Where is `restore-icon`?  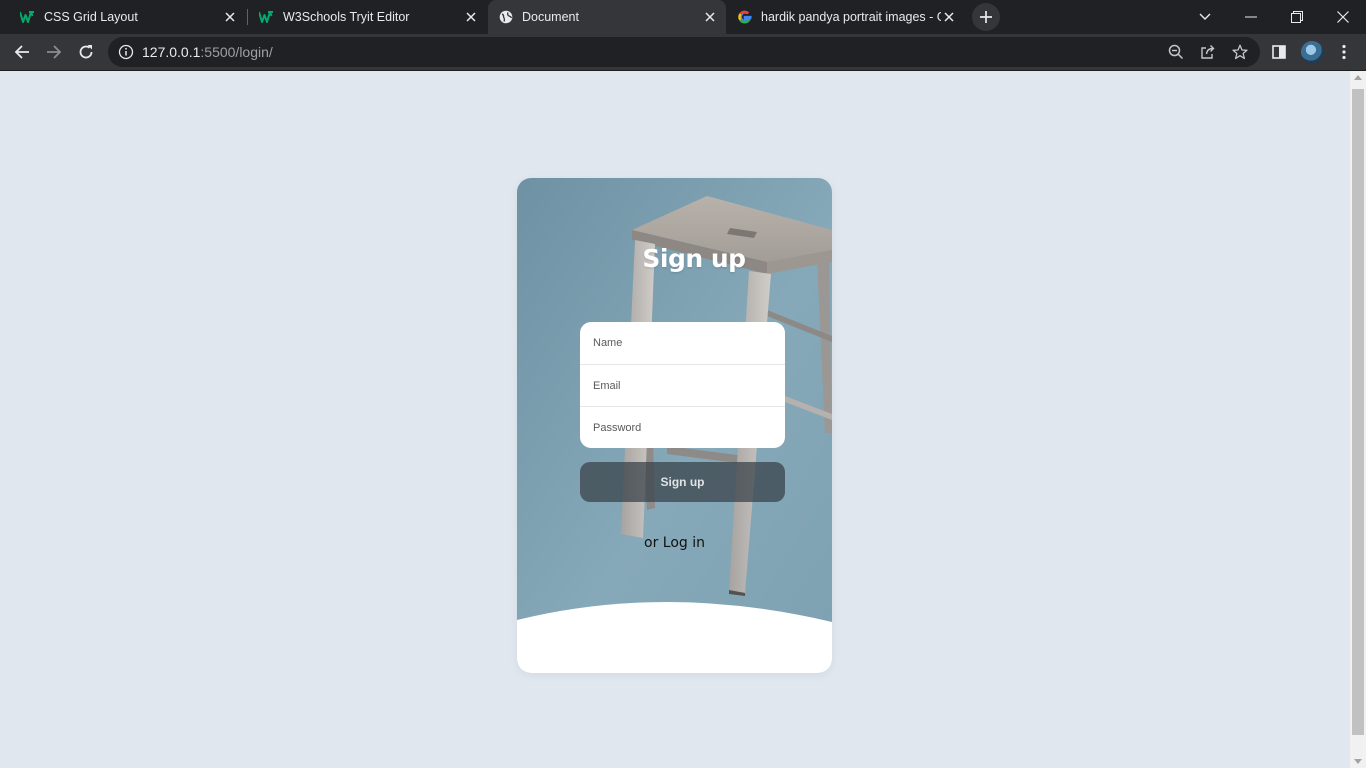 restore-icon is located at coordinates (1297, 17).